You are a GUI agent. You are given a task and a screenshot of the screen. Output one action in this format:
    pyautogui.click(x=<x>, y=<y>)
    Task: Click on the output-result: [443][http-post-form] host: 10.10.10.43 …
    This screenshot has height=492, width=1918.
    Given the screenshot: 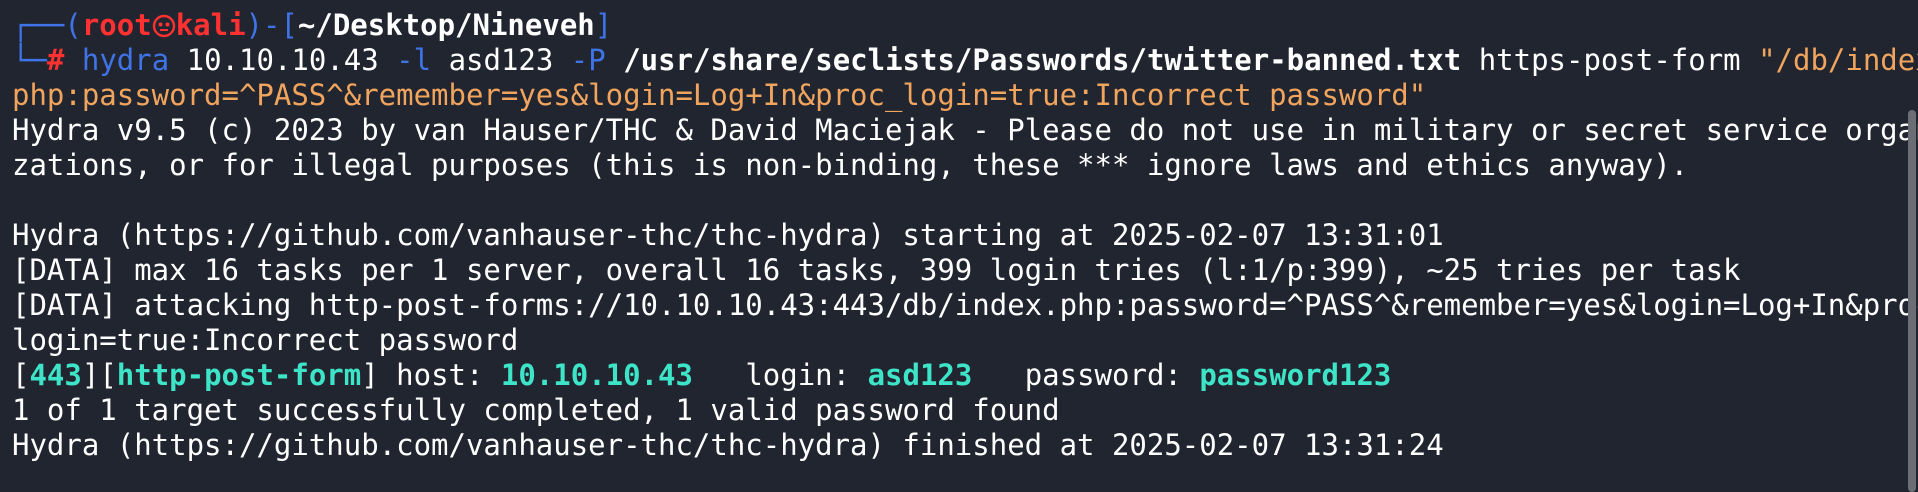 What is the action you would take?
    pyautogui.click(x=701, y=375)
    